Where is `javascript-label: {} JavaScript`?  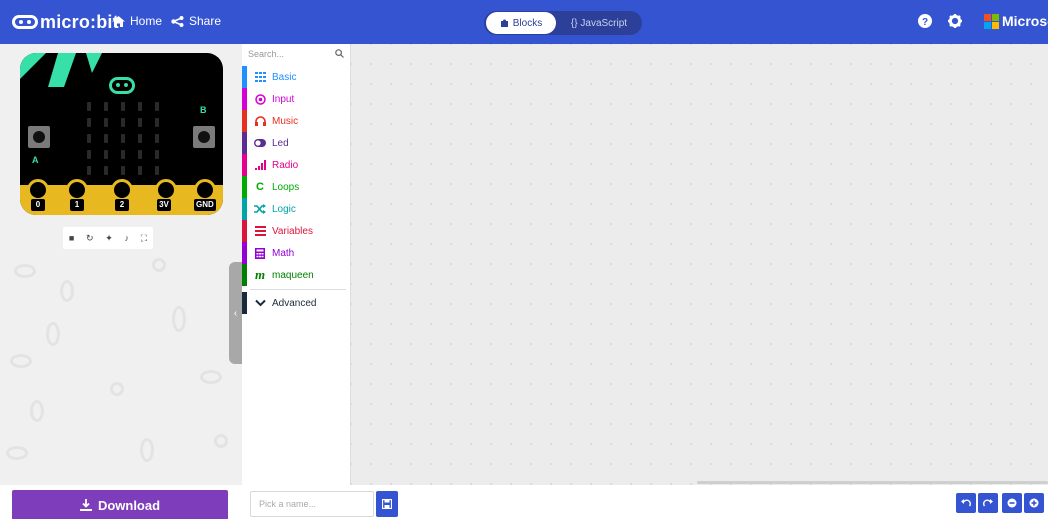 javascript-label: {} JavaScript is located at coordinates (599, 23).